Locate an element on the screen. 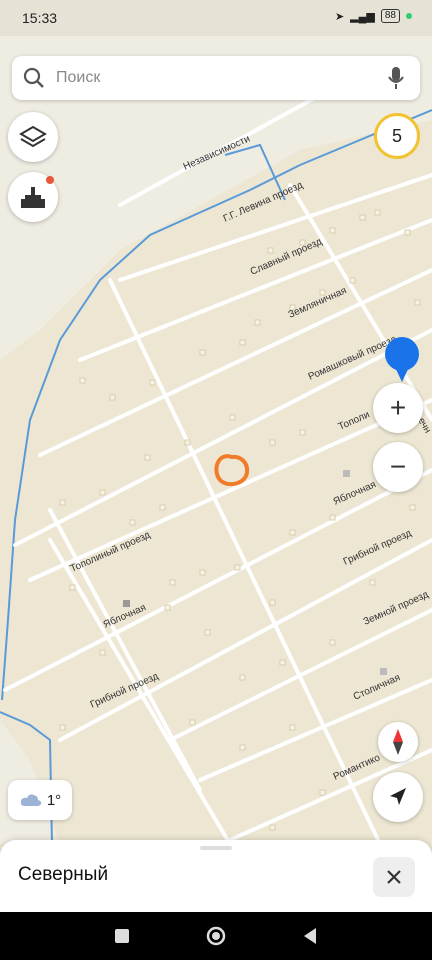 The image size is (432, 960). search-icon is located at coordinates (33, 77).